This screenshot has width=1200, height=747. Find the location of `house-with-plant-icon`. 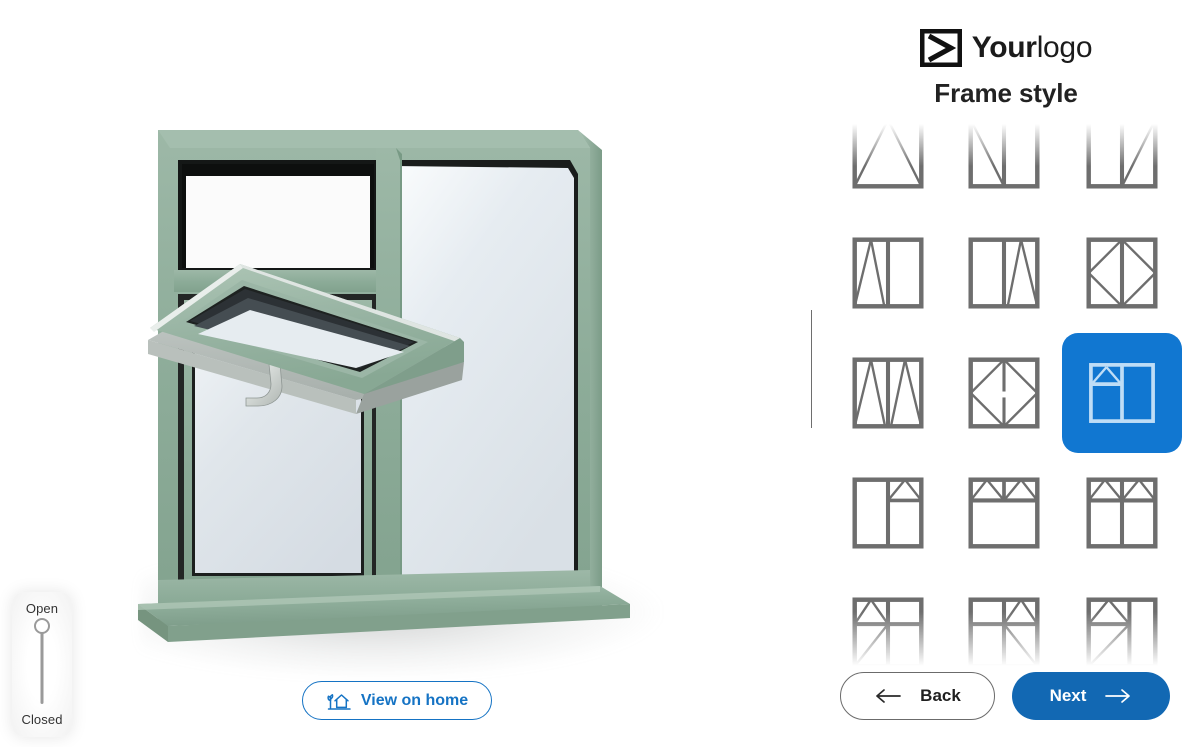

house-with-plant-icon is located at coordinates (339, 700).